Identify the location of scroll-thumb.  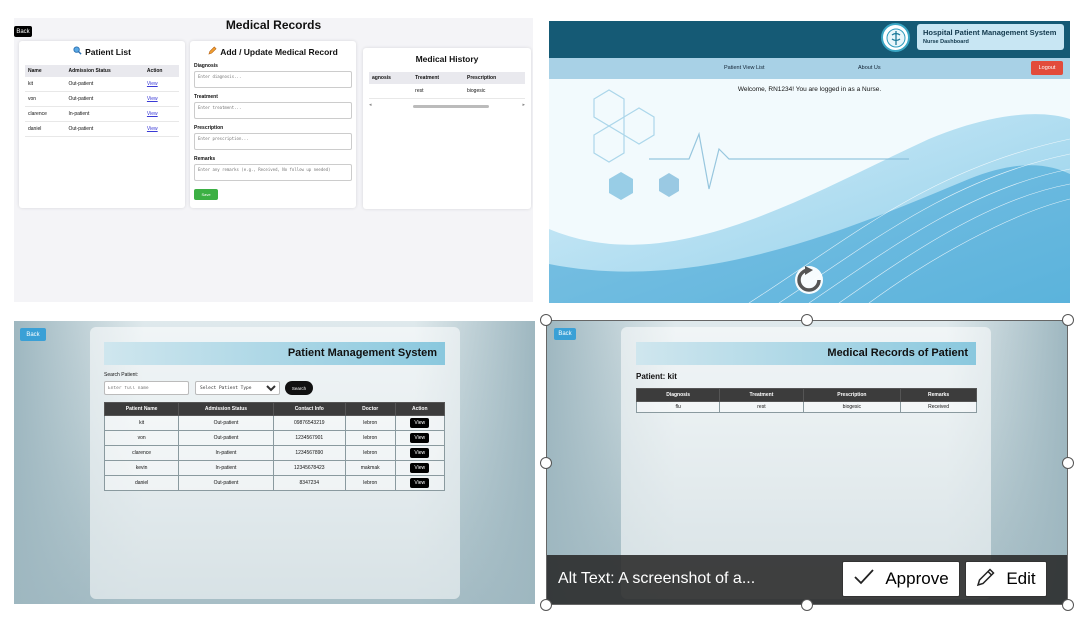
(451, 106).